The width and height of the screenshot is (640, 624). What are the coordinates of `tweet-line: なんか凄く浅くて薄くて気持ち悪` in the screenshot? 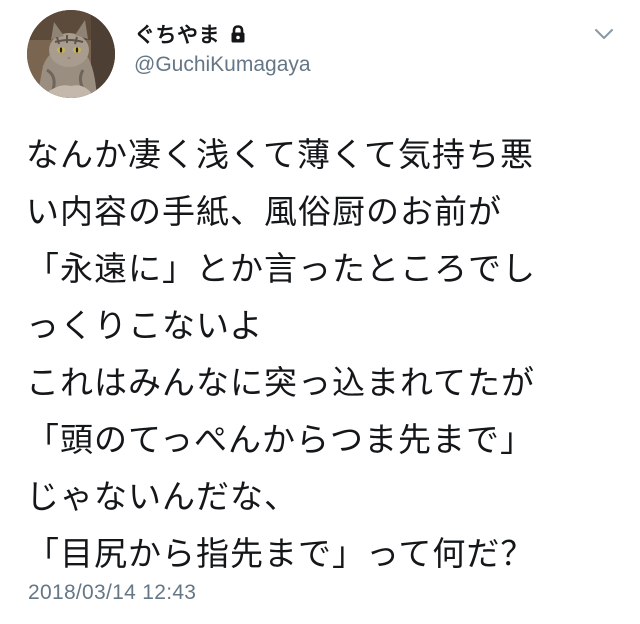 It's located at (280, 154).